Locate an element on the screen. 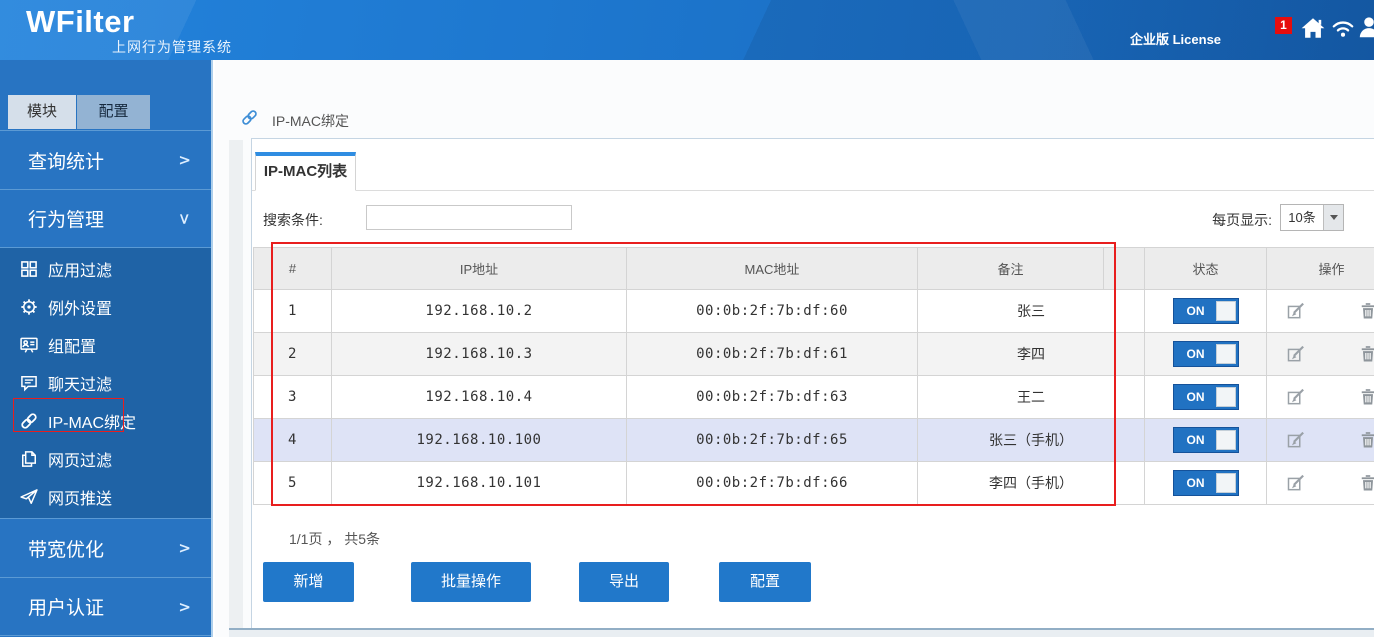  sidebar-section-user-auth: 用户认证 > is located at coordinates (105, 606).